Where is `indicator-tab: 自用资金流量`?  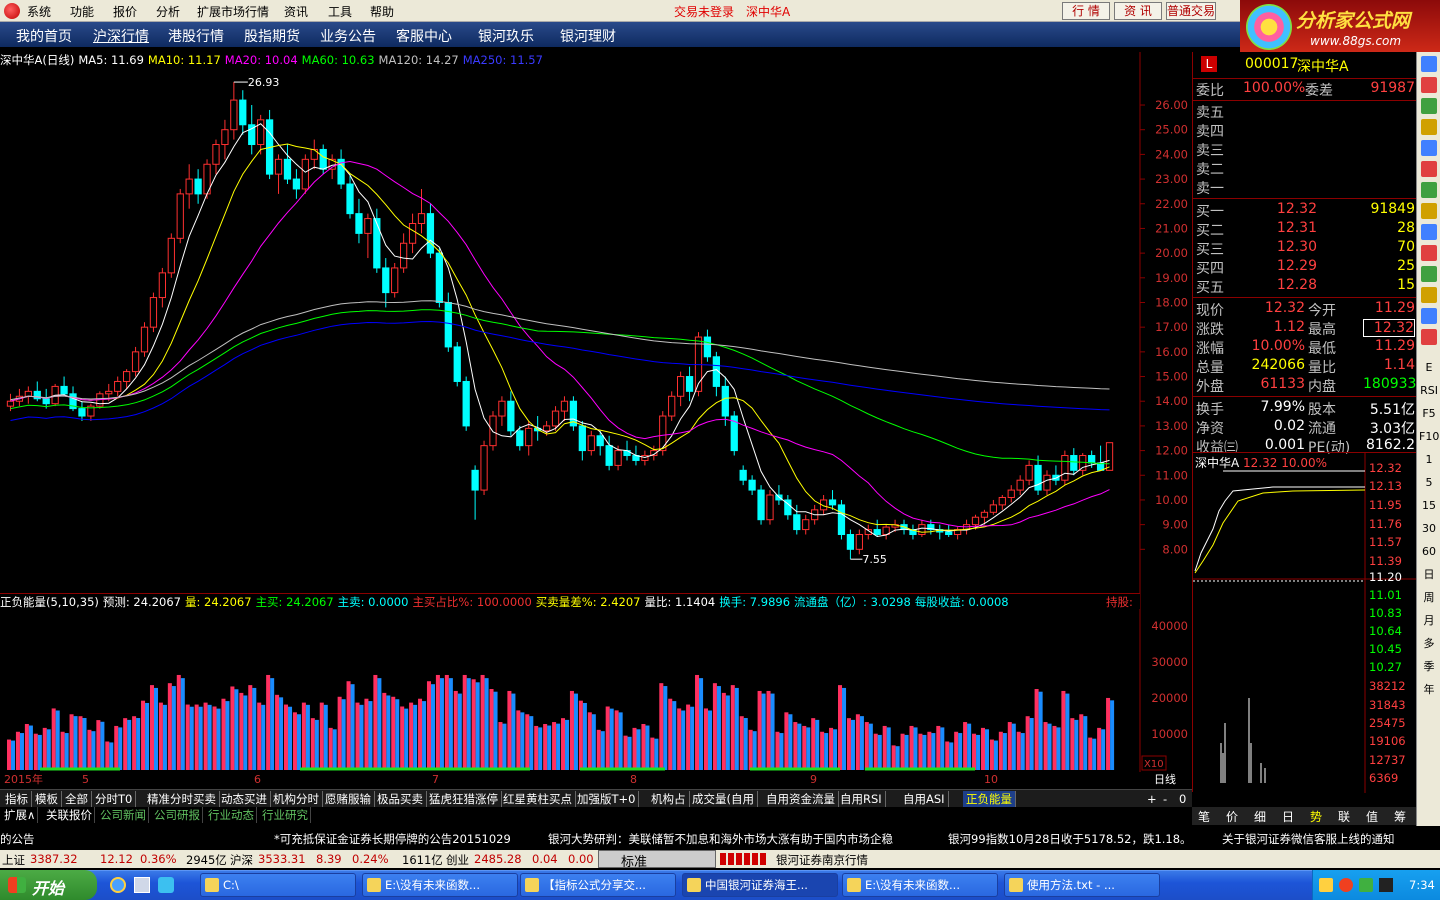 indicator-tab: 自用资金流量 is located at coordinates (801, 799).